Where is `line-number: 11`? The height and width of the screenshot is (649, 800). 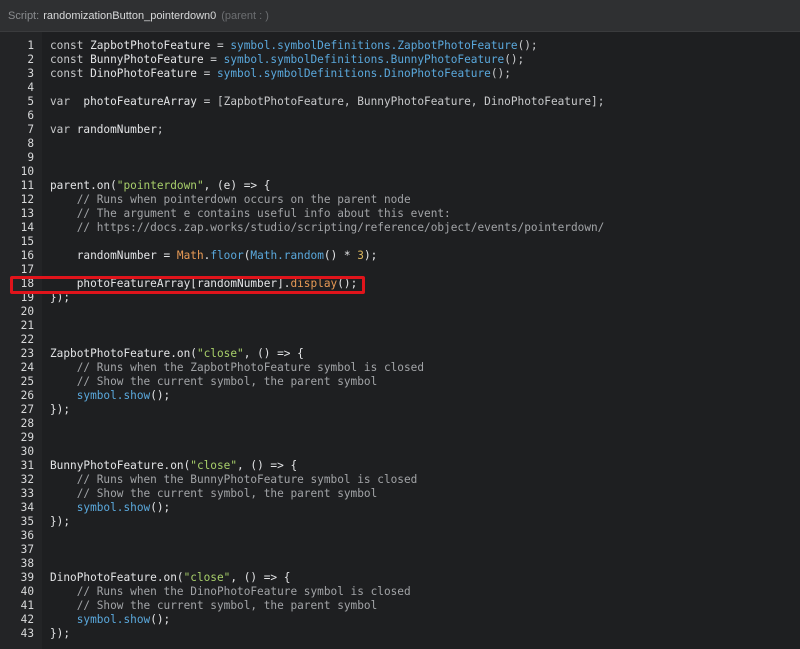
line-number: 11 is located at coordinates (27, 185).